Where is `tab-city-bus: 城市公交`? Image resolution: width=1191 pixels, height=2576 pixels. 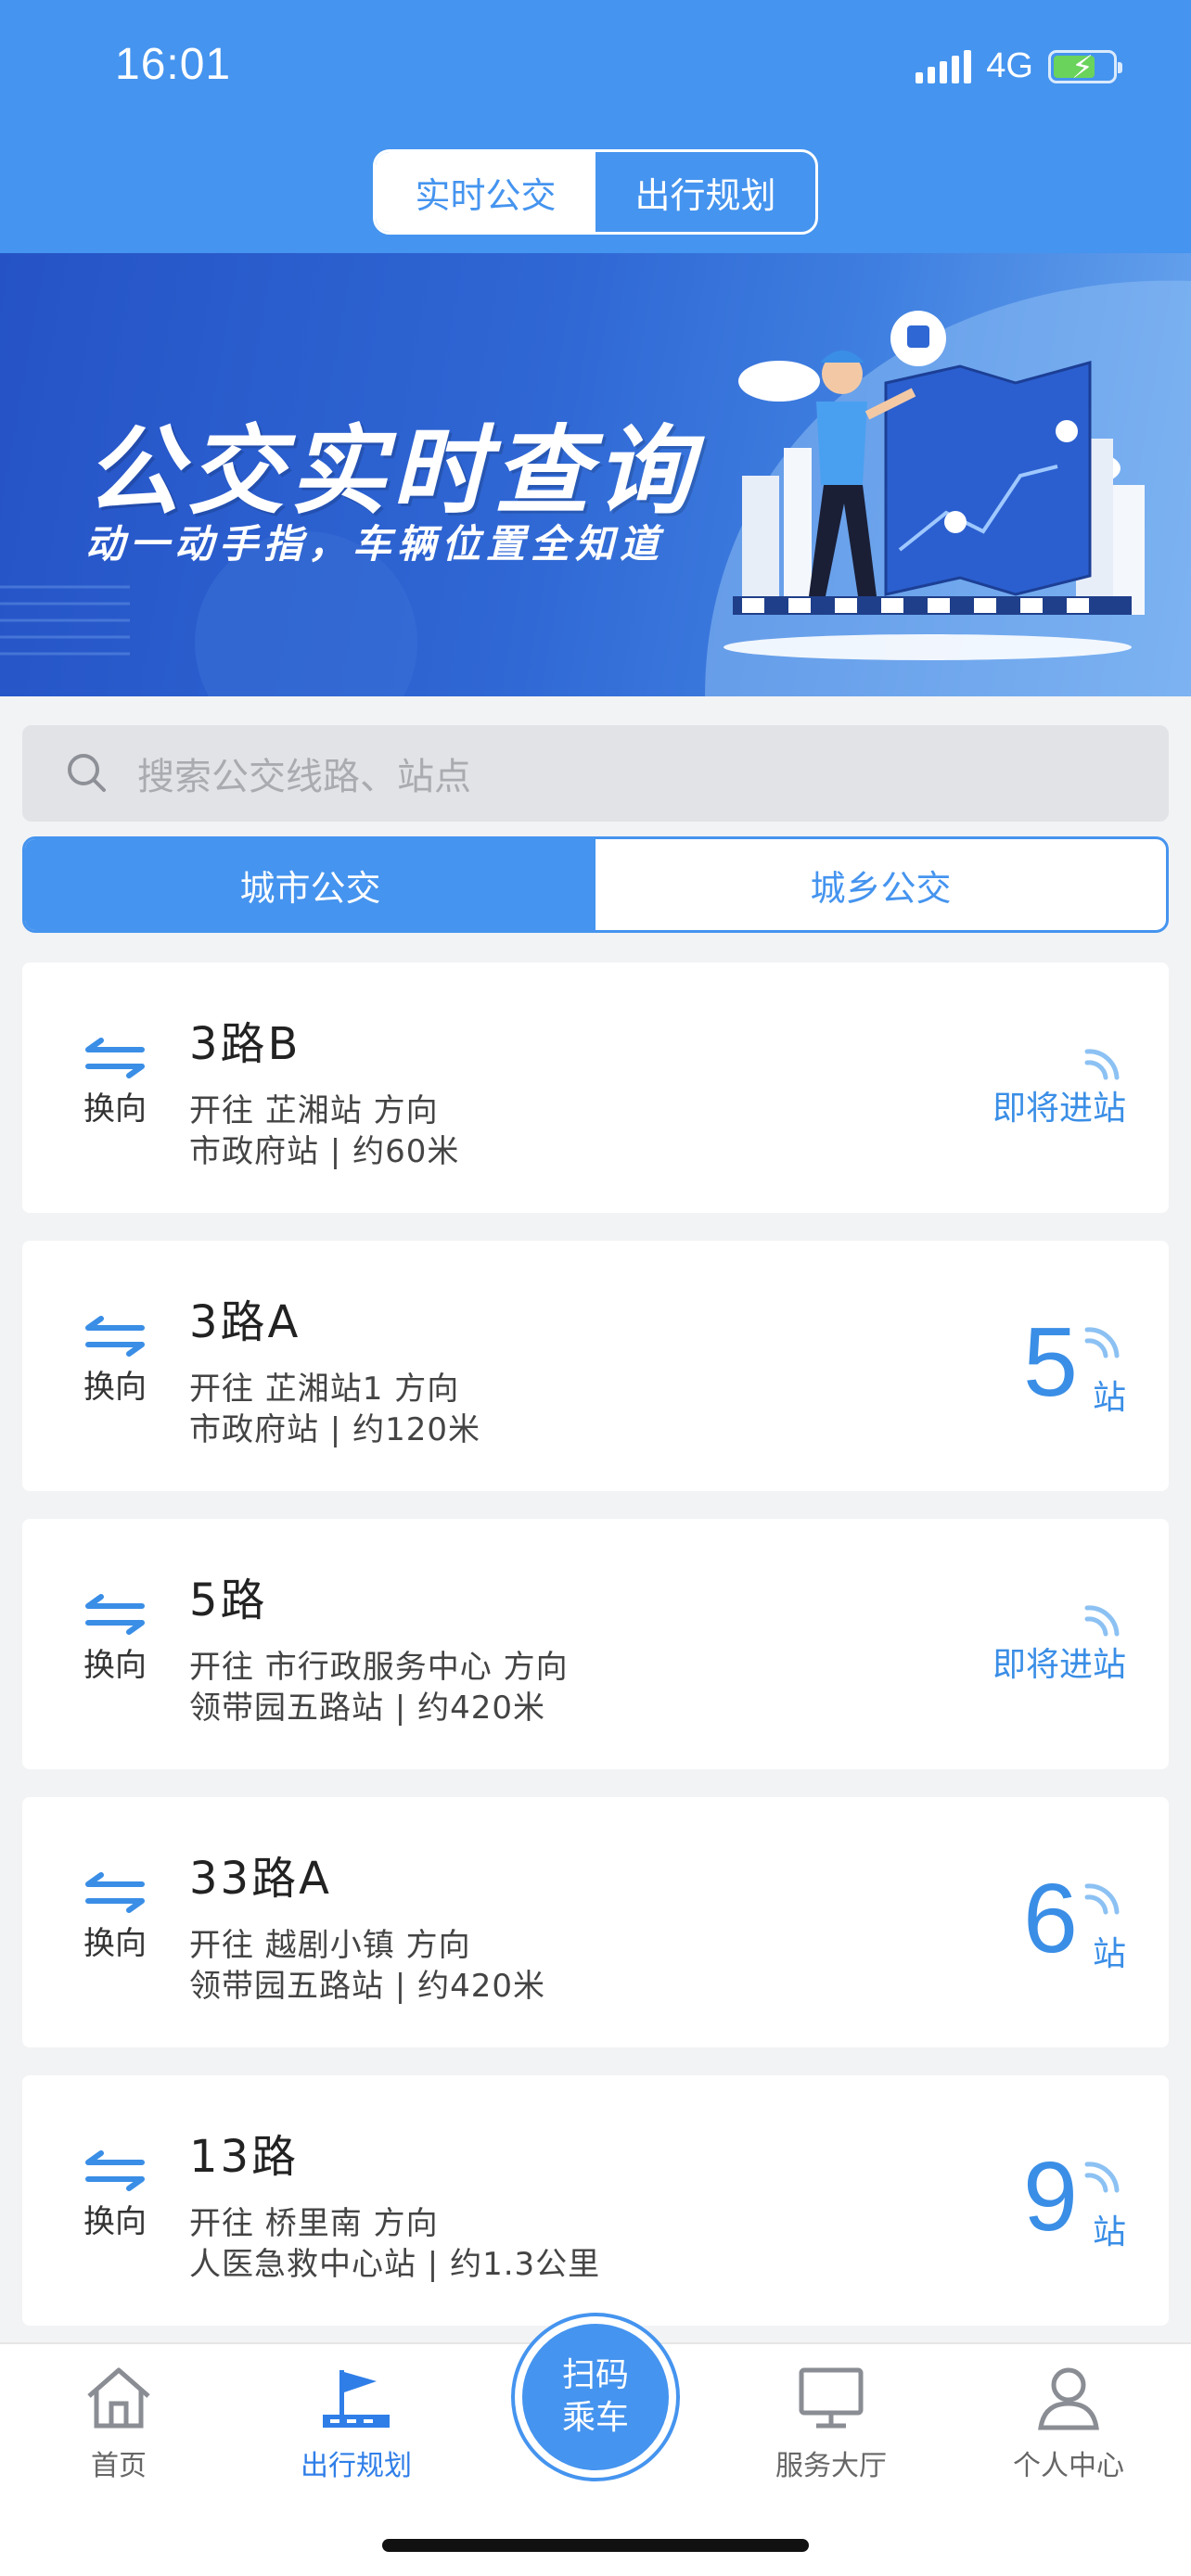 tab-city-bus: 城市公交 is located at coordinates (310, 884).